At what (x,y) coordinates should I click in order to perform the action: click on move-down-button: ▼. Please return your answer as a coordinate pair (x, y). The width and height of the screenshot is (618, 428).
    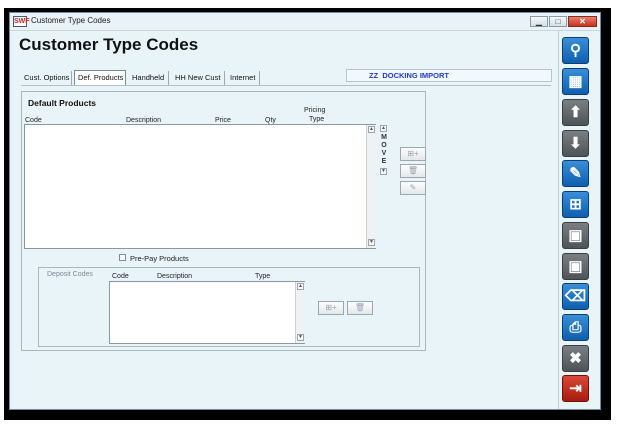
    Looking at the image, I should click on (383, 171).